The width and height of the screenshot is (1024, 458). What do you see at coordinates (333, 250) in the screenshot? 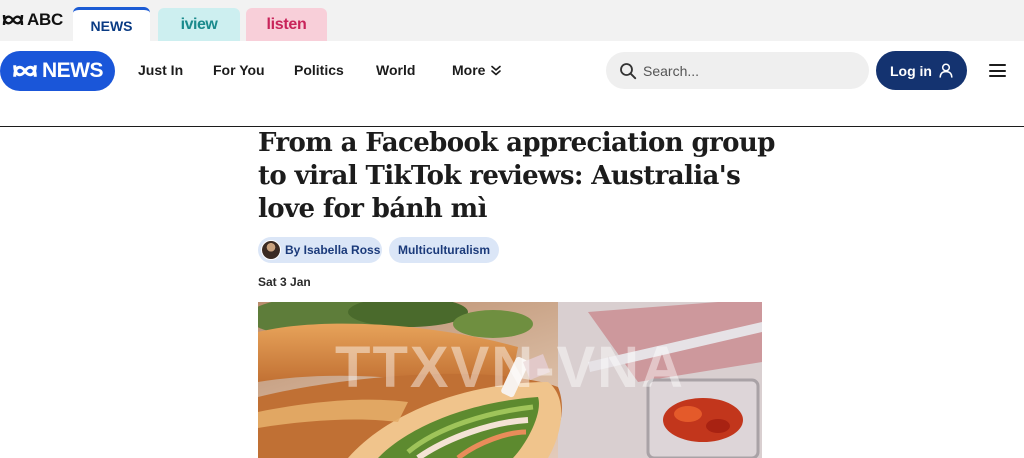
I see `author-name: By Isabella Ross` at bounding box center [333, 250].